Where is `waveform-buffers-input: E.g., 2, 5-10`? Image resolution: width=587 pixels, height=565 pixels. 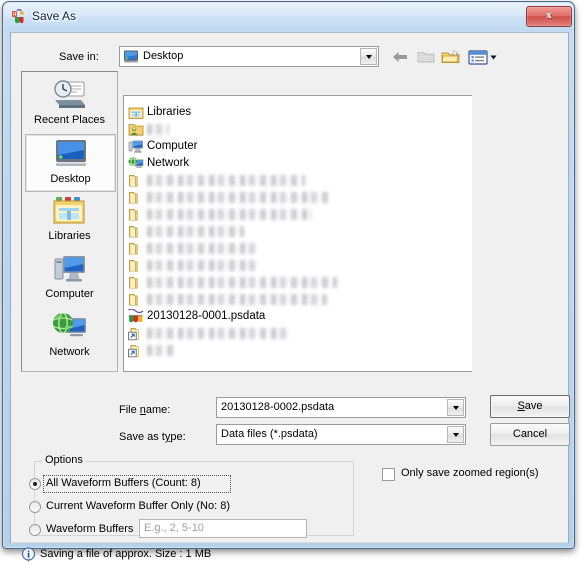 waveform-buffers-input: E.g., 2, 5-10 is located at coordinates (223, 528).